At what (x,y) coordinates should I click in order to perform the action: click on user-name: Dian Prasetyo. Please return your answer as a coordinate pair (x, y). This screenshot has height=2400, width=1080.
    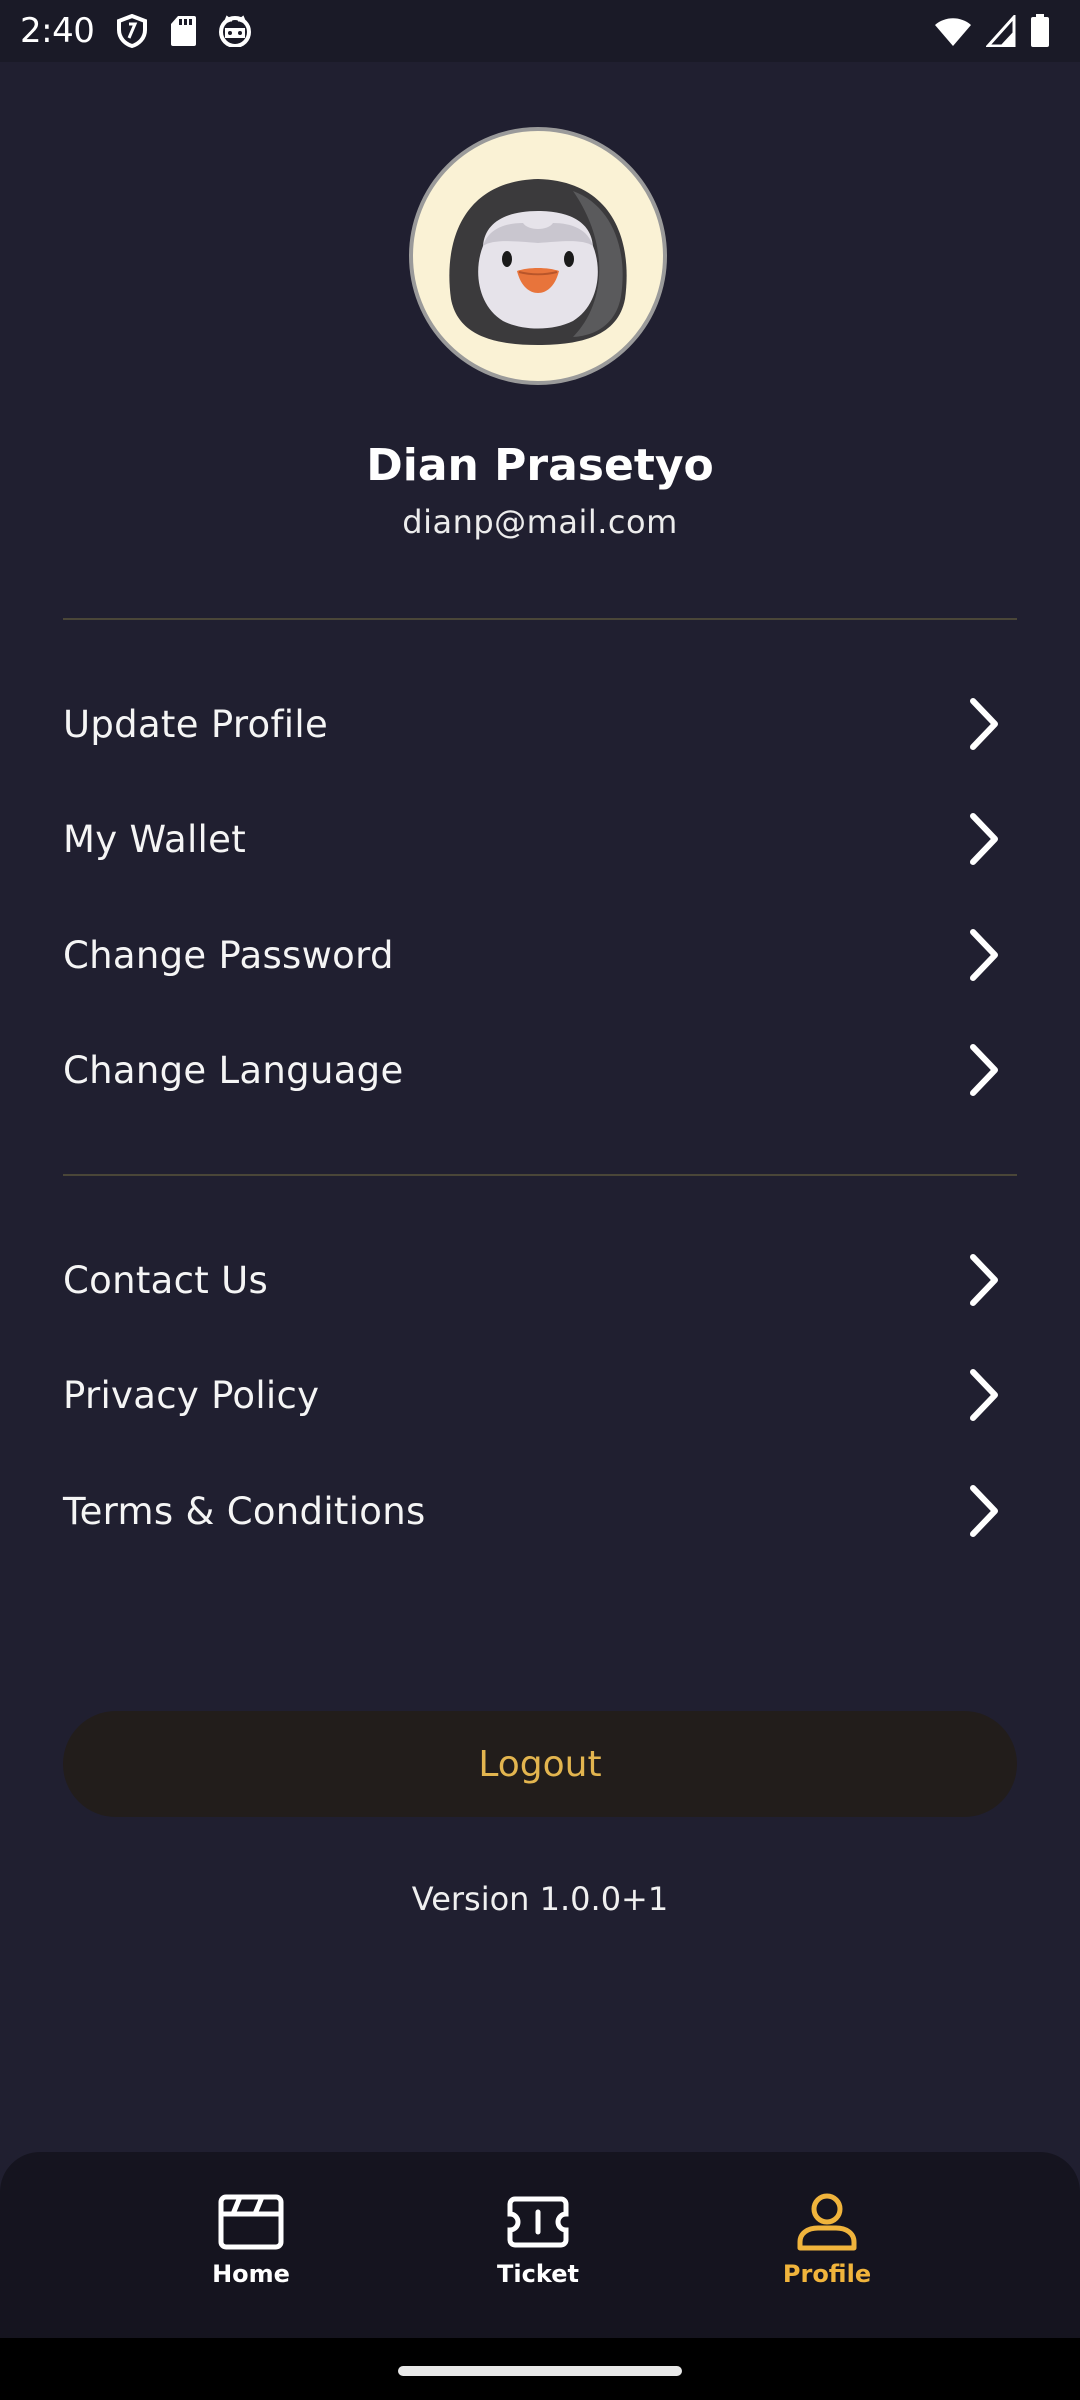
    Looking at the image, I should click on (540, 465).